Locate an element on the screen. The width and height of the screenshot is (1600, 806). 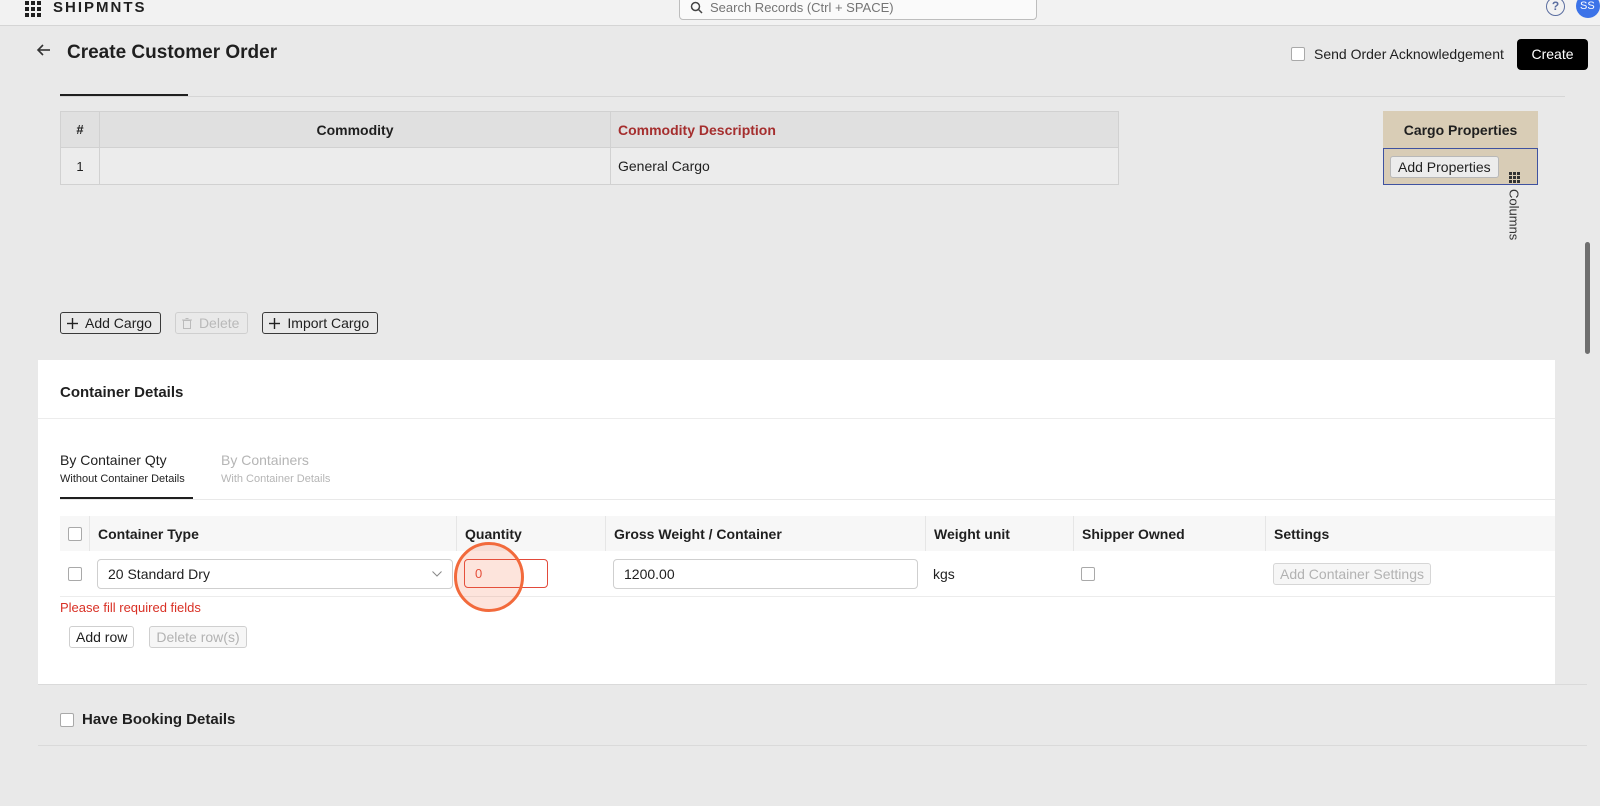
tab-by-containers: By Containers With Container Details is located at coordinates (275, 468).